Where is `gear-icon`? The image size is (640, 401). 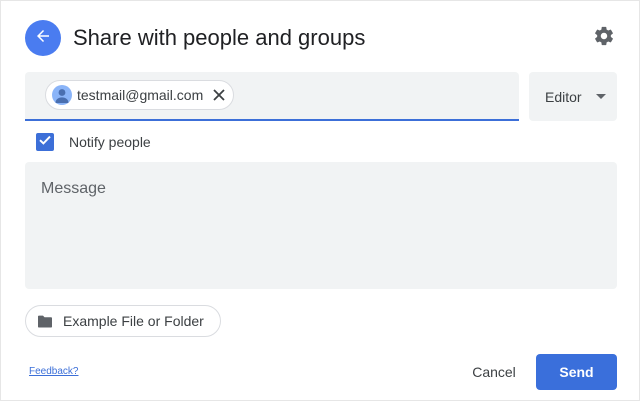
gear-icon is located at coordinates (604, 38).